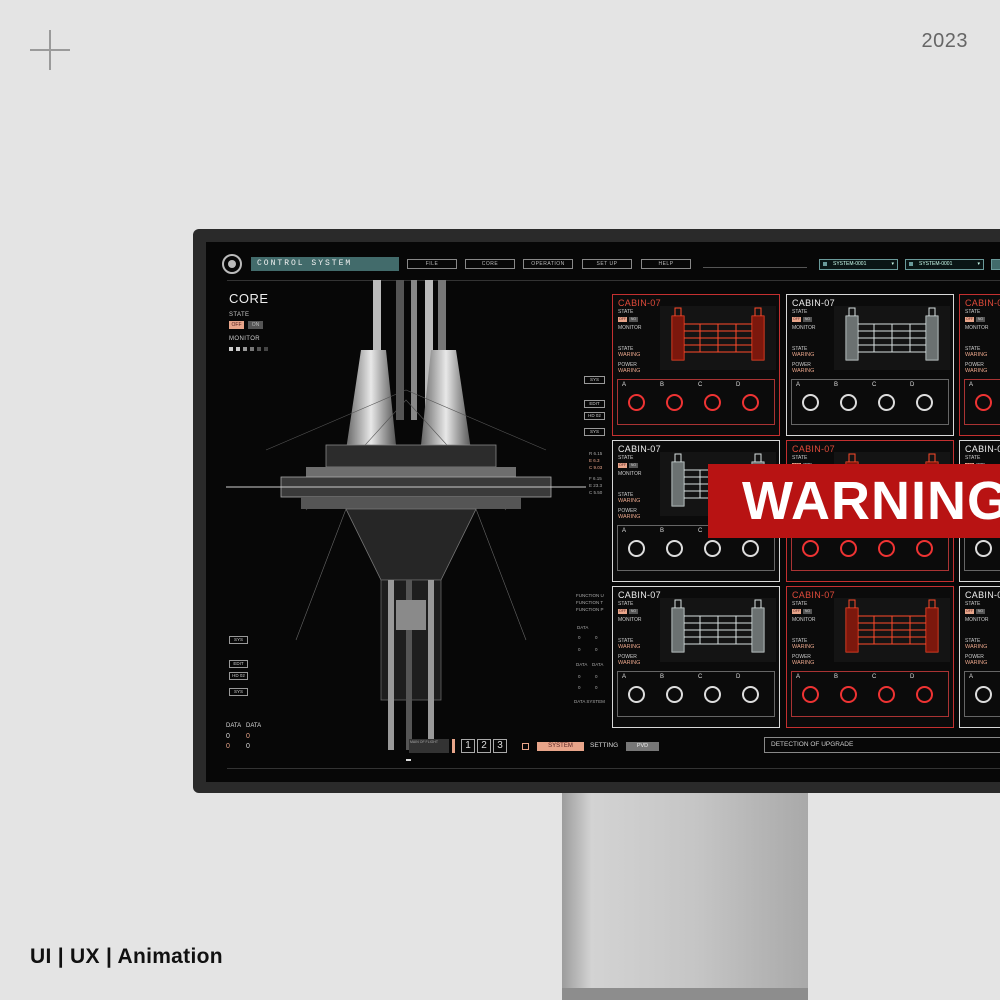  What do you see at coordinates (560, 746) in the screenshot?
I see `system-button: SYSTEM` at bounding box center [560, 746].